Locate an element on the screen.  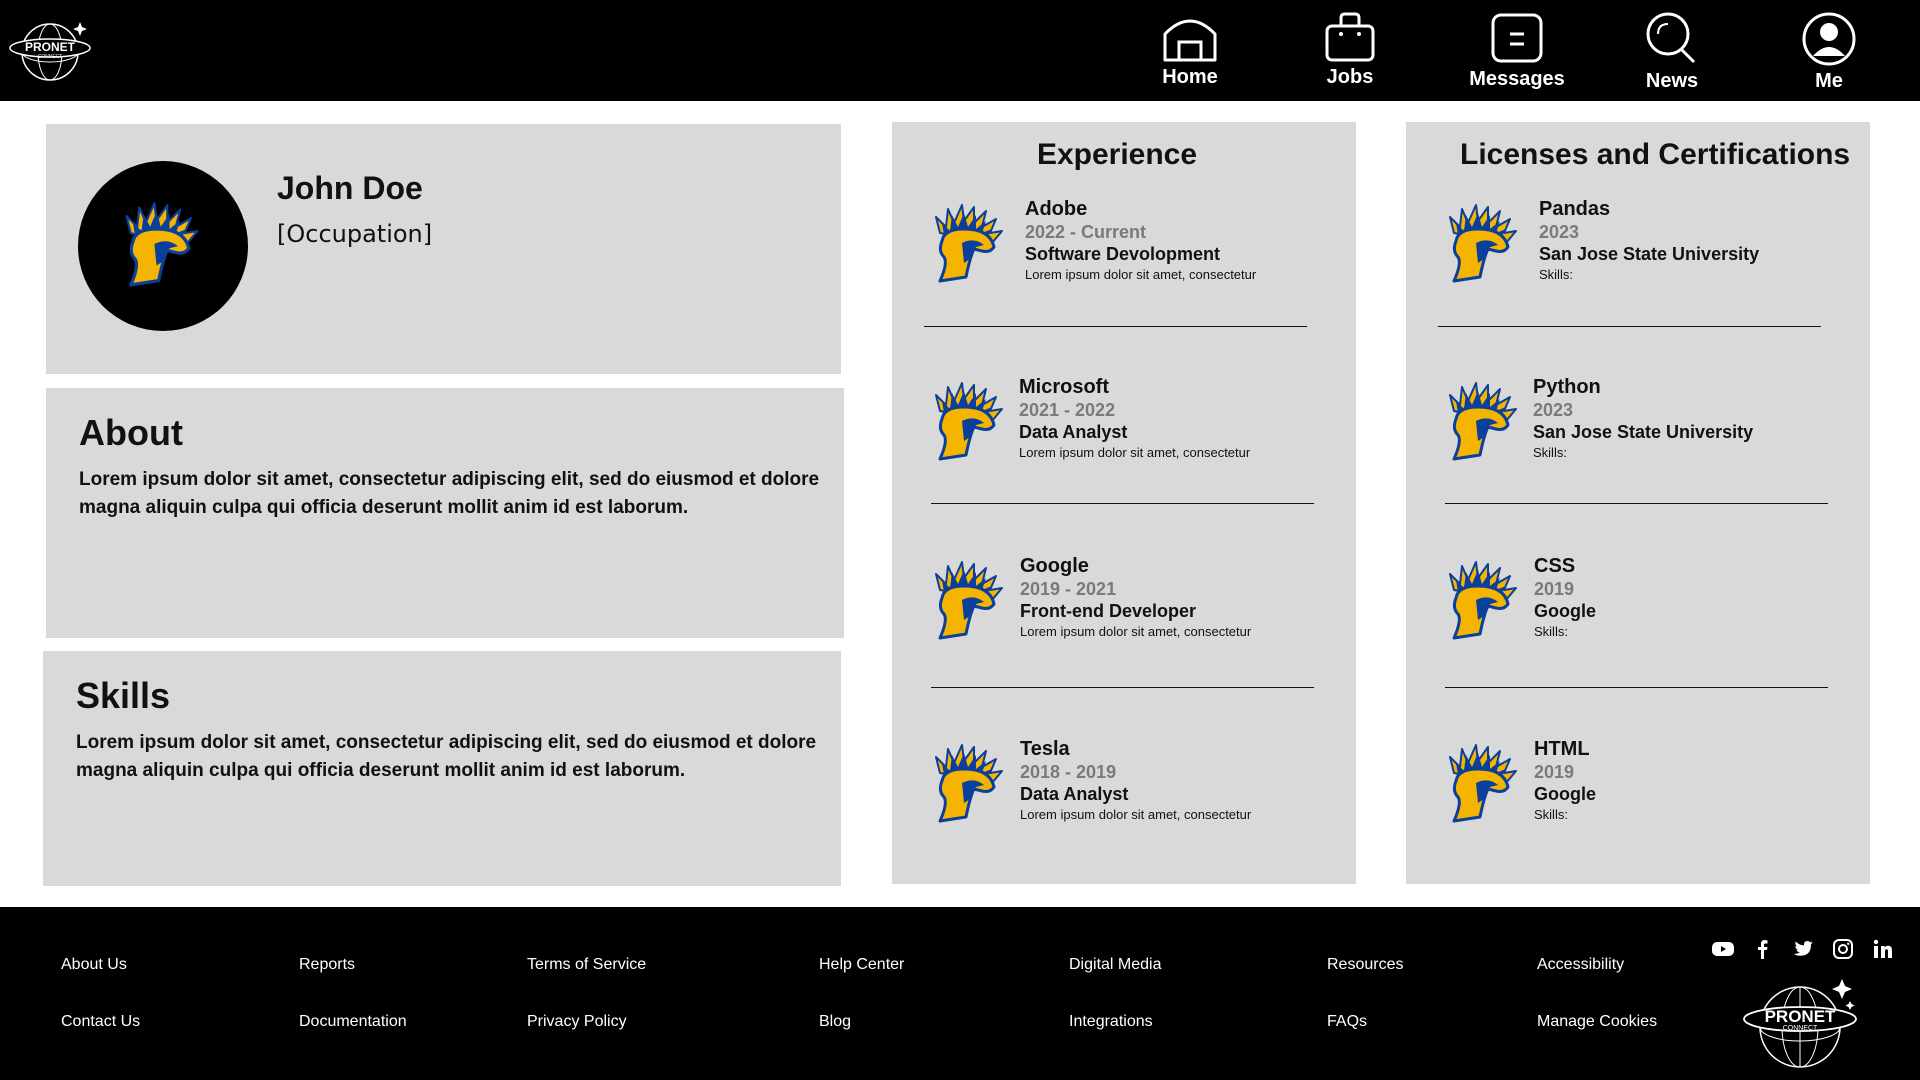
footer-link-contact-us: Contact Us is located at coordinates (100, 1022).